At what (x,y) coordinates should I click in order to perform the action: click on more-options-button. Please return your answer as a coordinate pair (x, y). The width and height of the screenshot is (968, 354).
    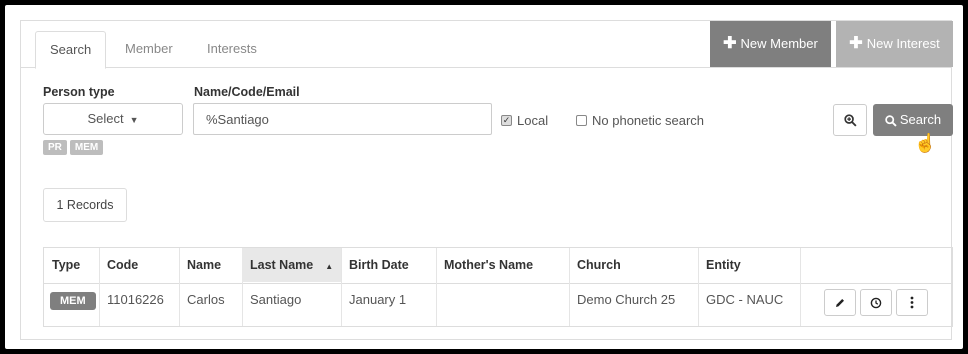
    Looking at the image, I should click on (912, 302).